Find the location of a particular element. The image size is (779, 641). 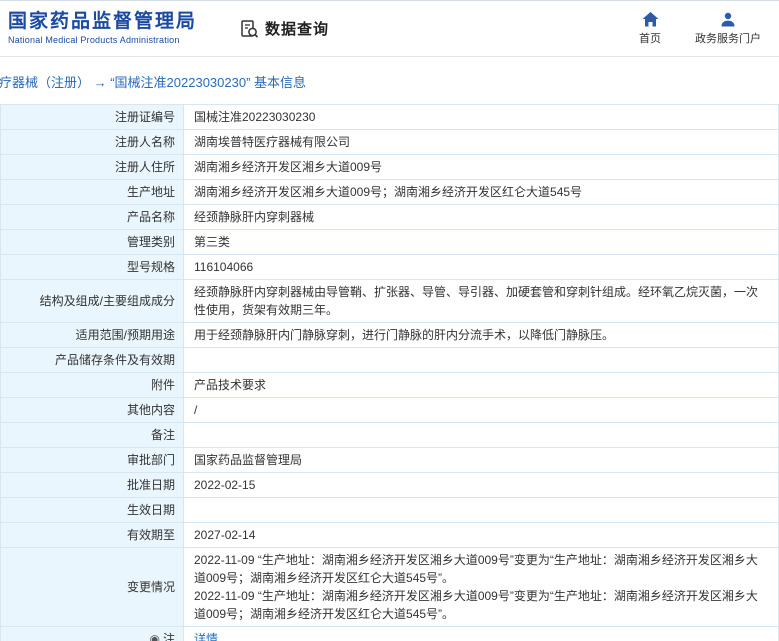

table-row: 型号规格 116104066 is located at coordinates (389, 267).